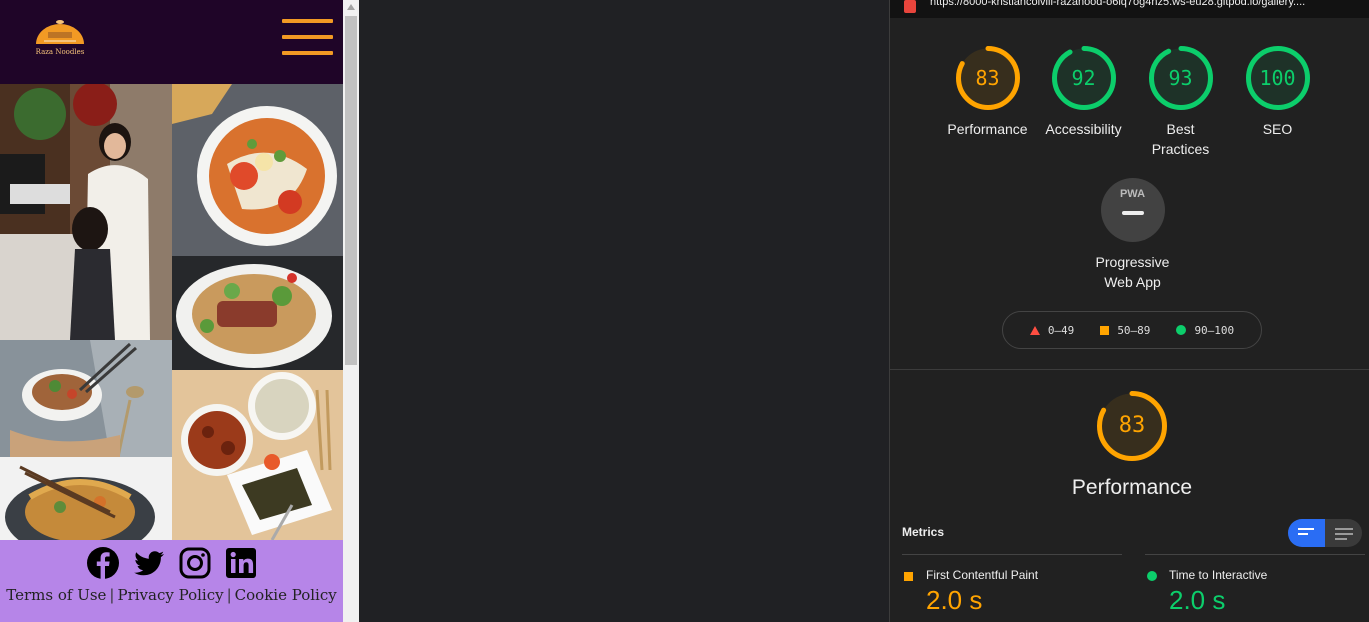 The image size is (1369, 622). I want to click on metric-fcp-value: 2.0 s, so click(954, 600).